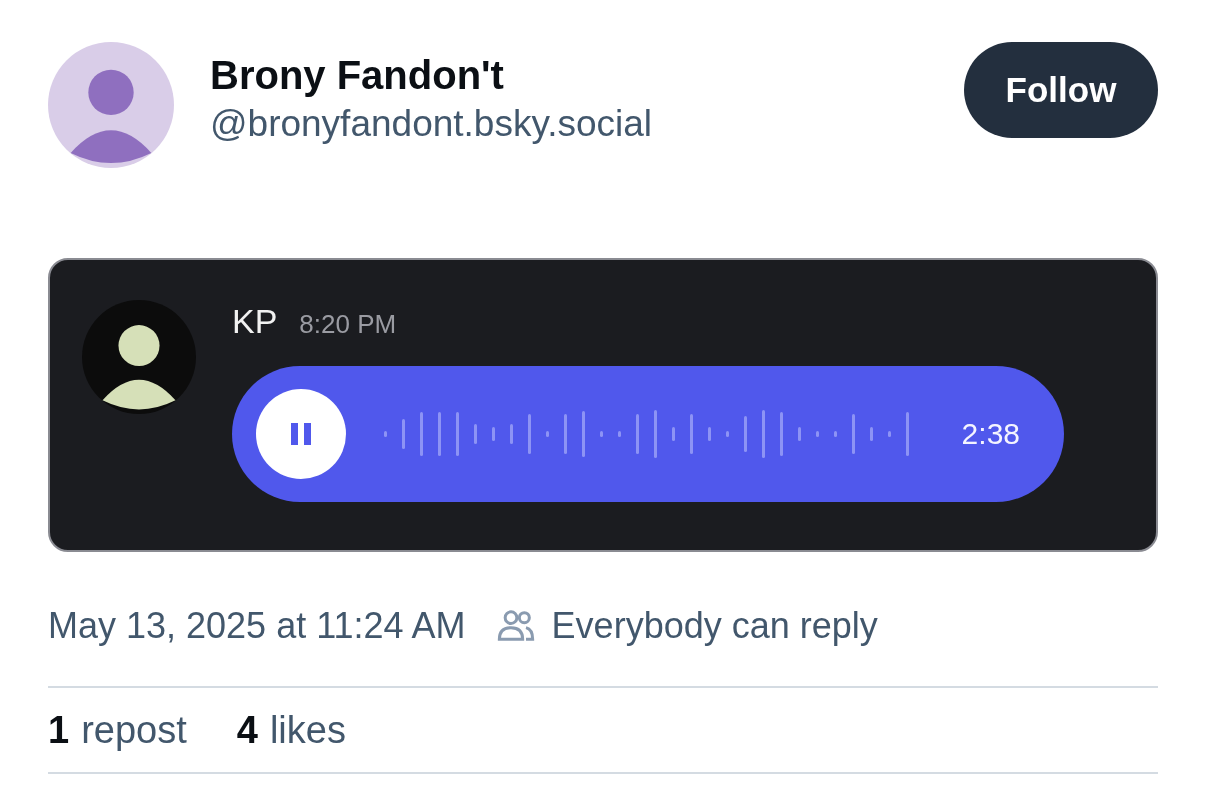  What do you see at coordinates (990, 434) in the screenshot?
I see `duration: 2:38` at bounding box center [990, 434].